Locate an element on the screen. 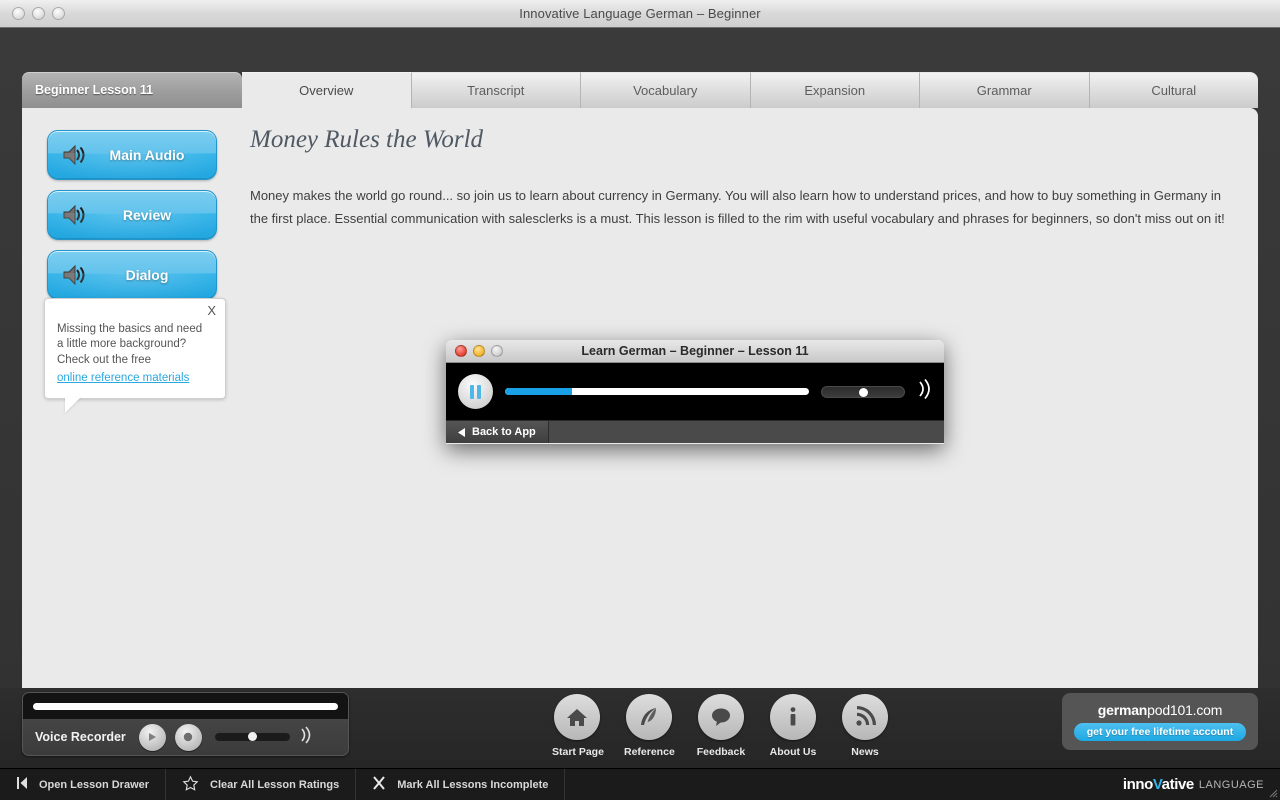  nav-about-feedback-label: Feedback is located at coordinates (721, 752).